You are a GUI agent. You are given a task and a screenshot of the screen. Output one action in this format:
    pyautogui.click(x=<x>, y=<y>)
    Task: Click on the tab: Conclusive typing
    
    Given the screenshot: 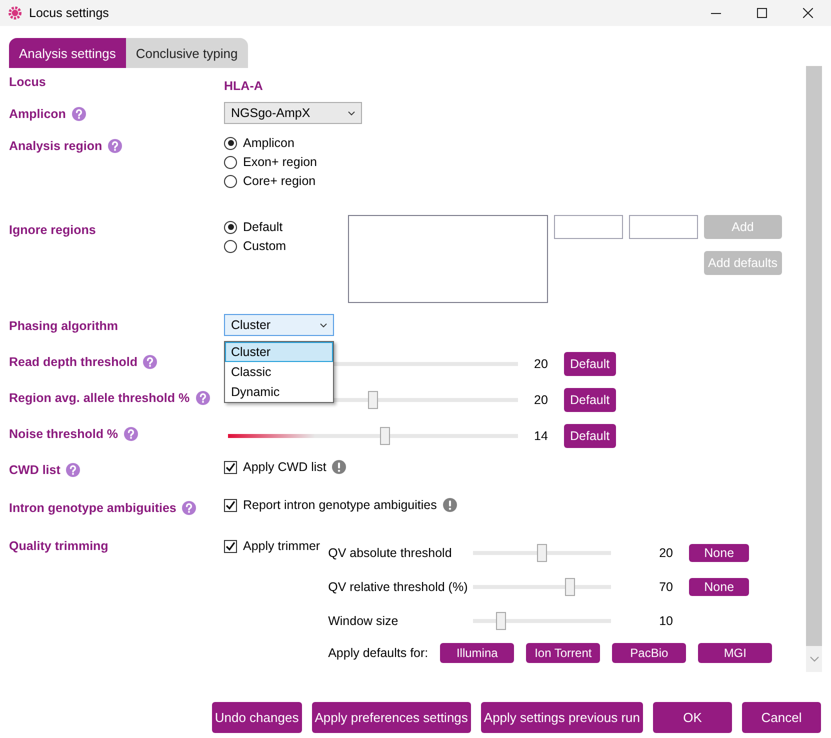 What is the action you would take?
    pyautogui.click(x=187, y=53)
    